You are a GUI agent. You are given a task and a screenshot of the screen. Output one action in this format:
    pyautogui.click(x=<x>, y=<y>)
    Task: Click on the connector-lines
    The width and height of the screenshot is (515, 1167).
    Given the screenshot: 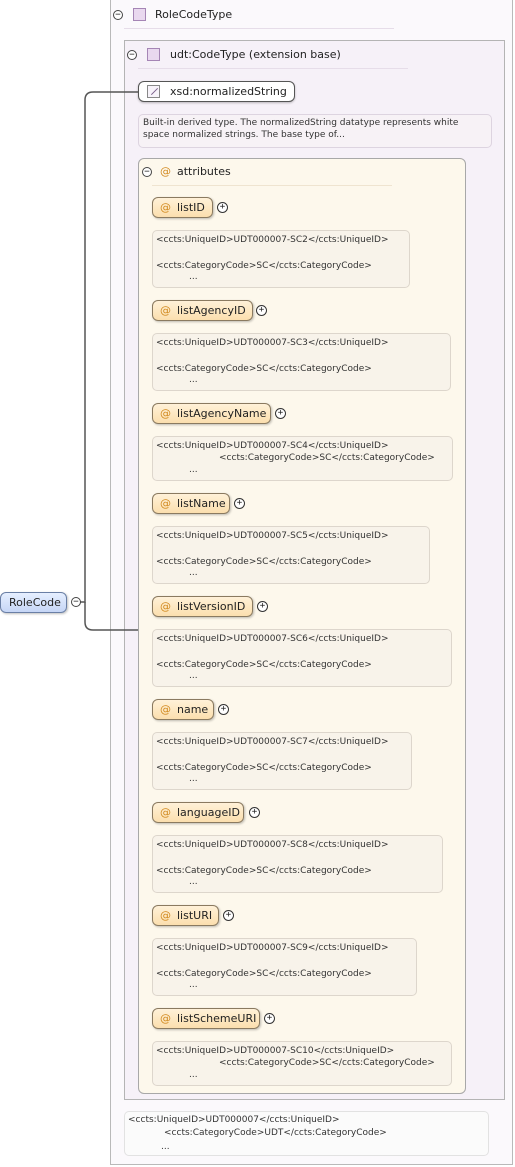 What is the action you would take?
    pyautogui.click(x=108, y=361)
    